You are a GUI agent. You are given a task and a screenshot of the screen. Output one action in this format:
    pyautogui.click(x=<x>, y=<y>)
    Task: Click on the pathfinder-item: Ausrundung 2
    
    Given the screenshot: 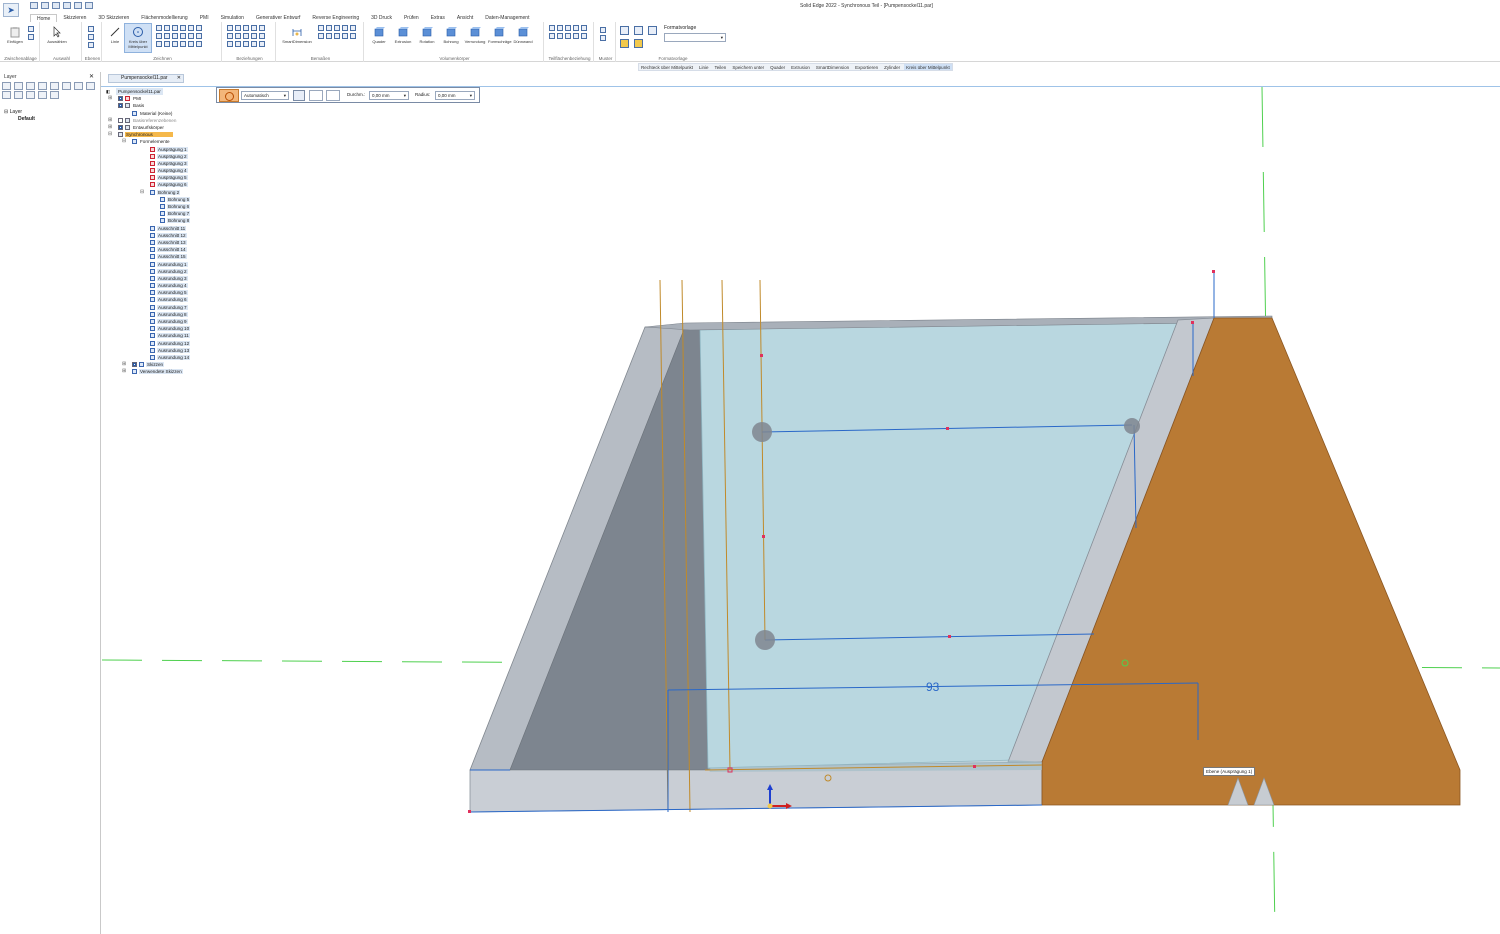 What is the action you would take?
    pyautogui.click(x=159, y=271)
    